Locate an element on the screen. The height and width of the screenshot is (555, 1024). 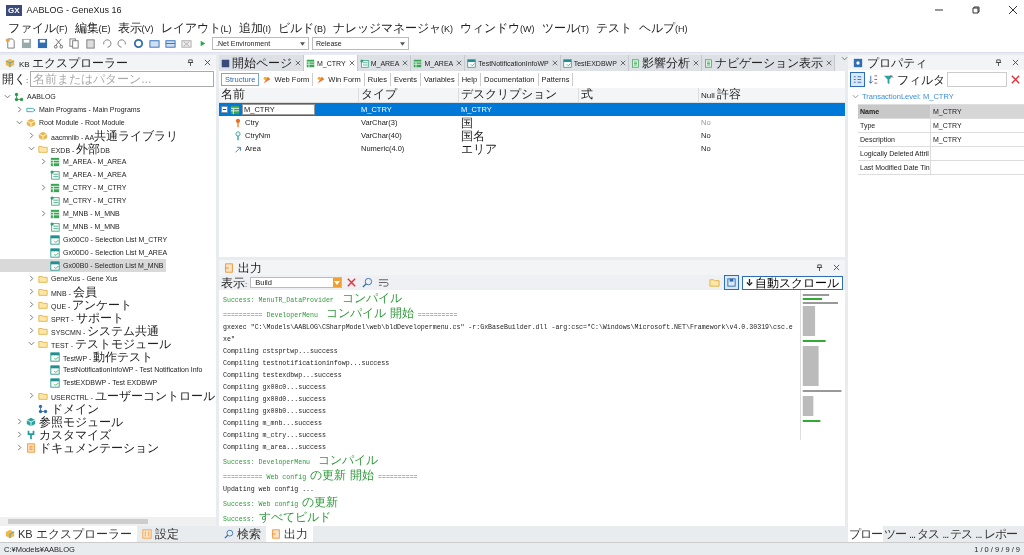
paste-icon is located at coordinates (90, 43).